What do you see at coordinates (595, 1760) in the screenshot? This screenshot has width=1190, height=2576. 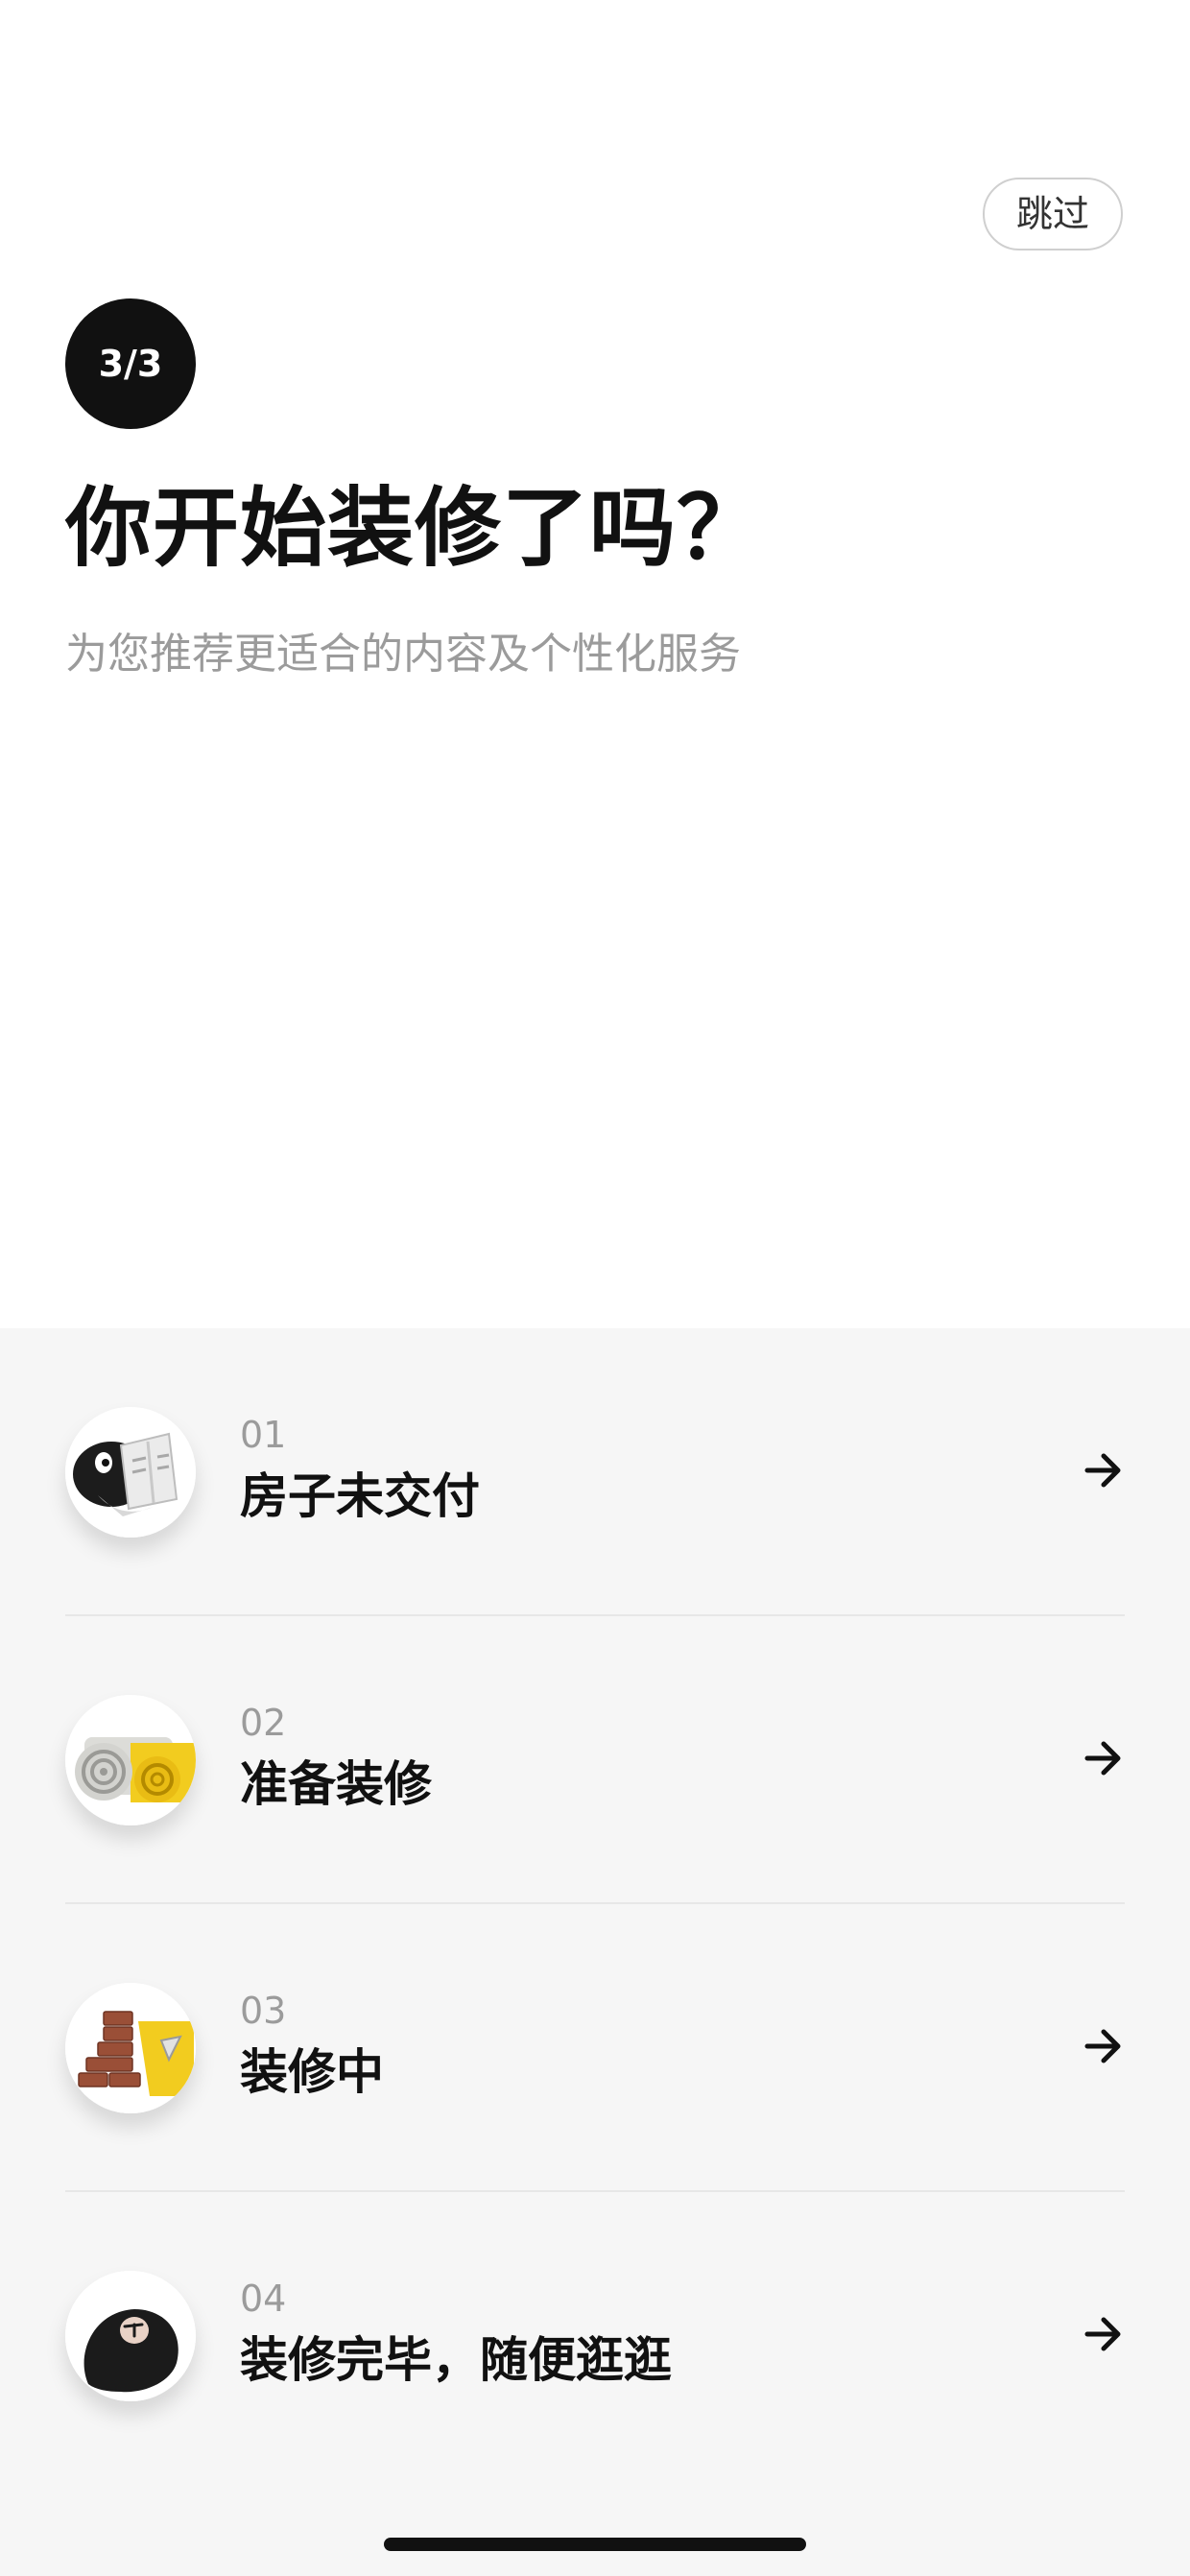 I see `option-preparing-renovation: 02 准备装修` at bounding box center [595, 1760].